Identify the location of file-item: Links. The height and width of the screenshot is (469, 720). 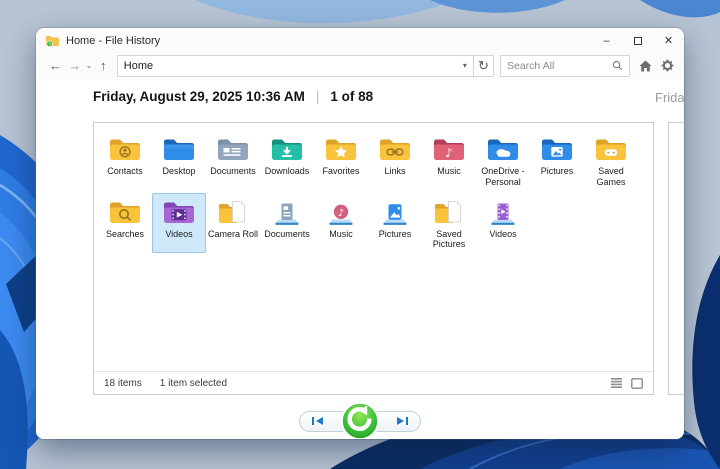
(395, 160).